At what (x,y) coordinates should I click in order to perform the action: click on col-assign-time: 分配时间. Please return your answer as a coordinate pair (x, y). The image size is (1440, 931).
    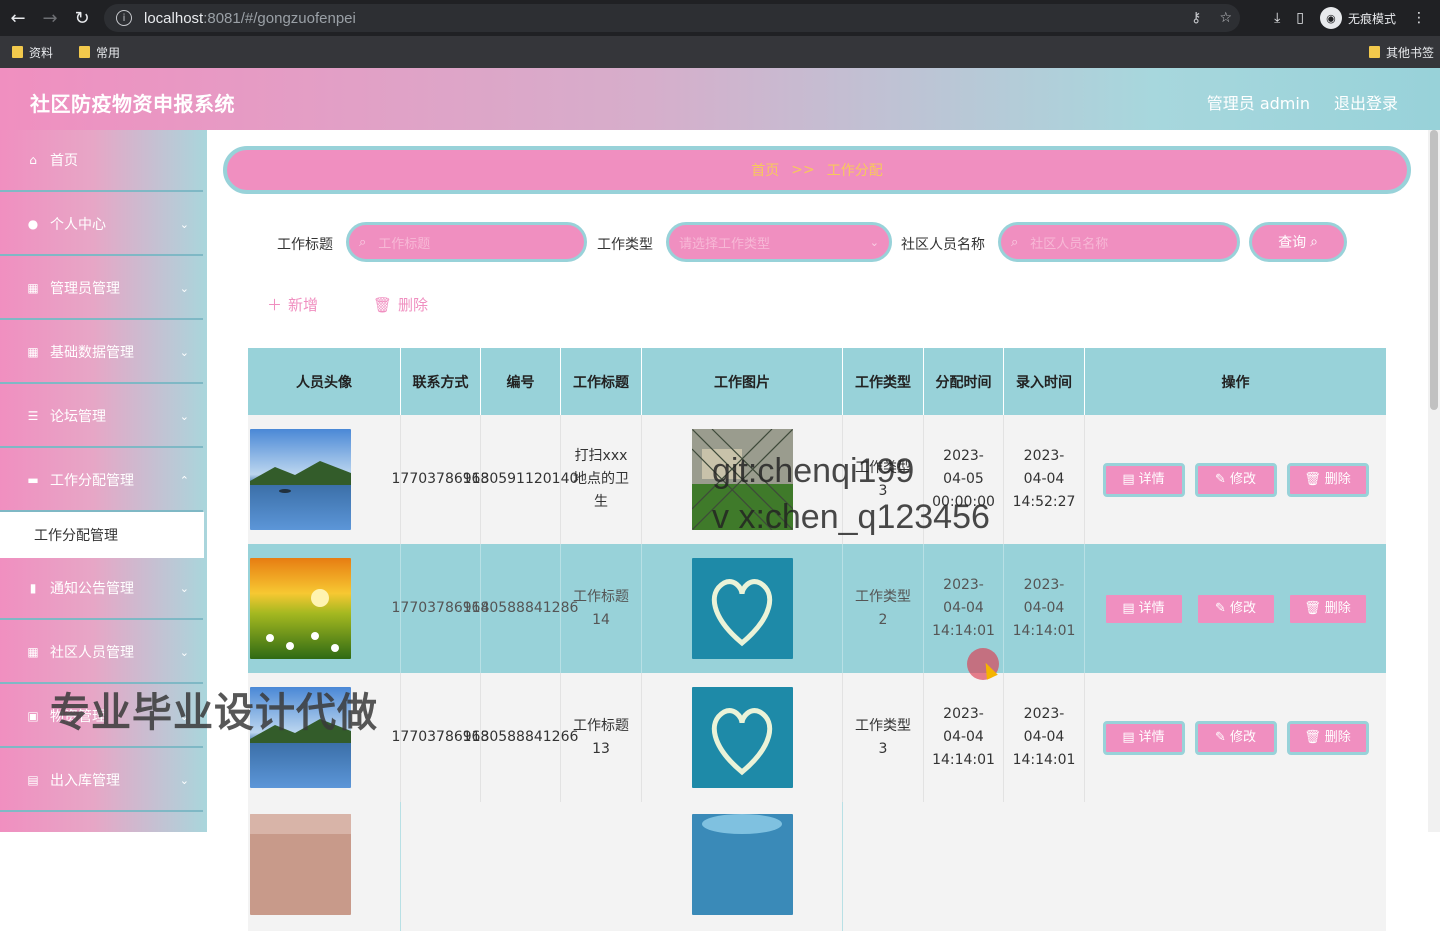
    Looking at the image, I should click on (964, 381).